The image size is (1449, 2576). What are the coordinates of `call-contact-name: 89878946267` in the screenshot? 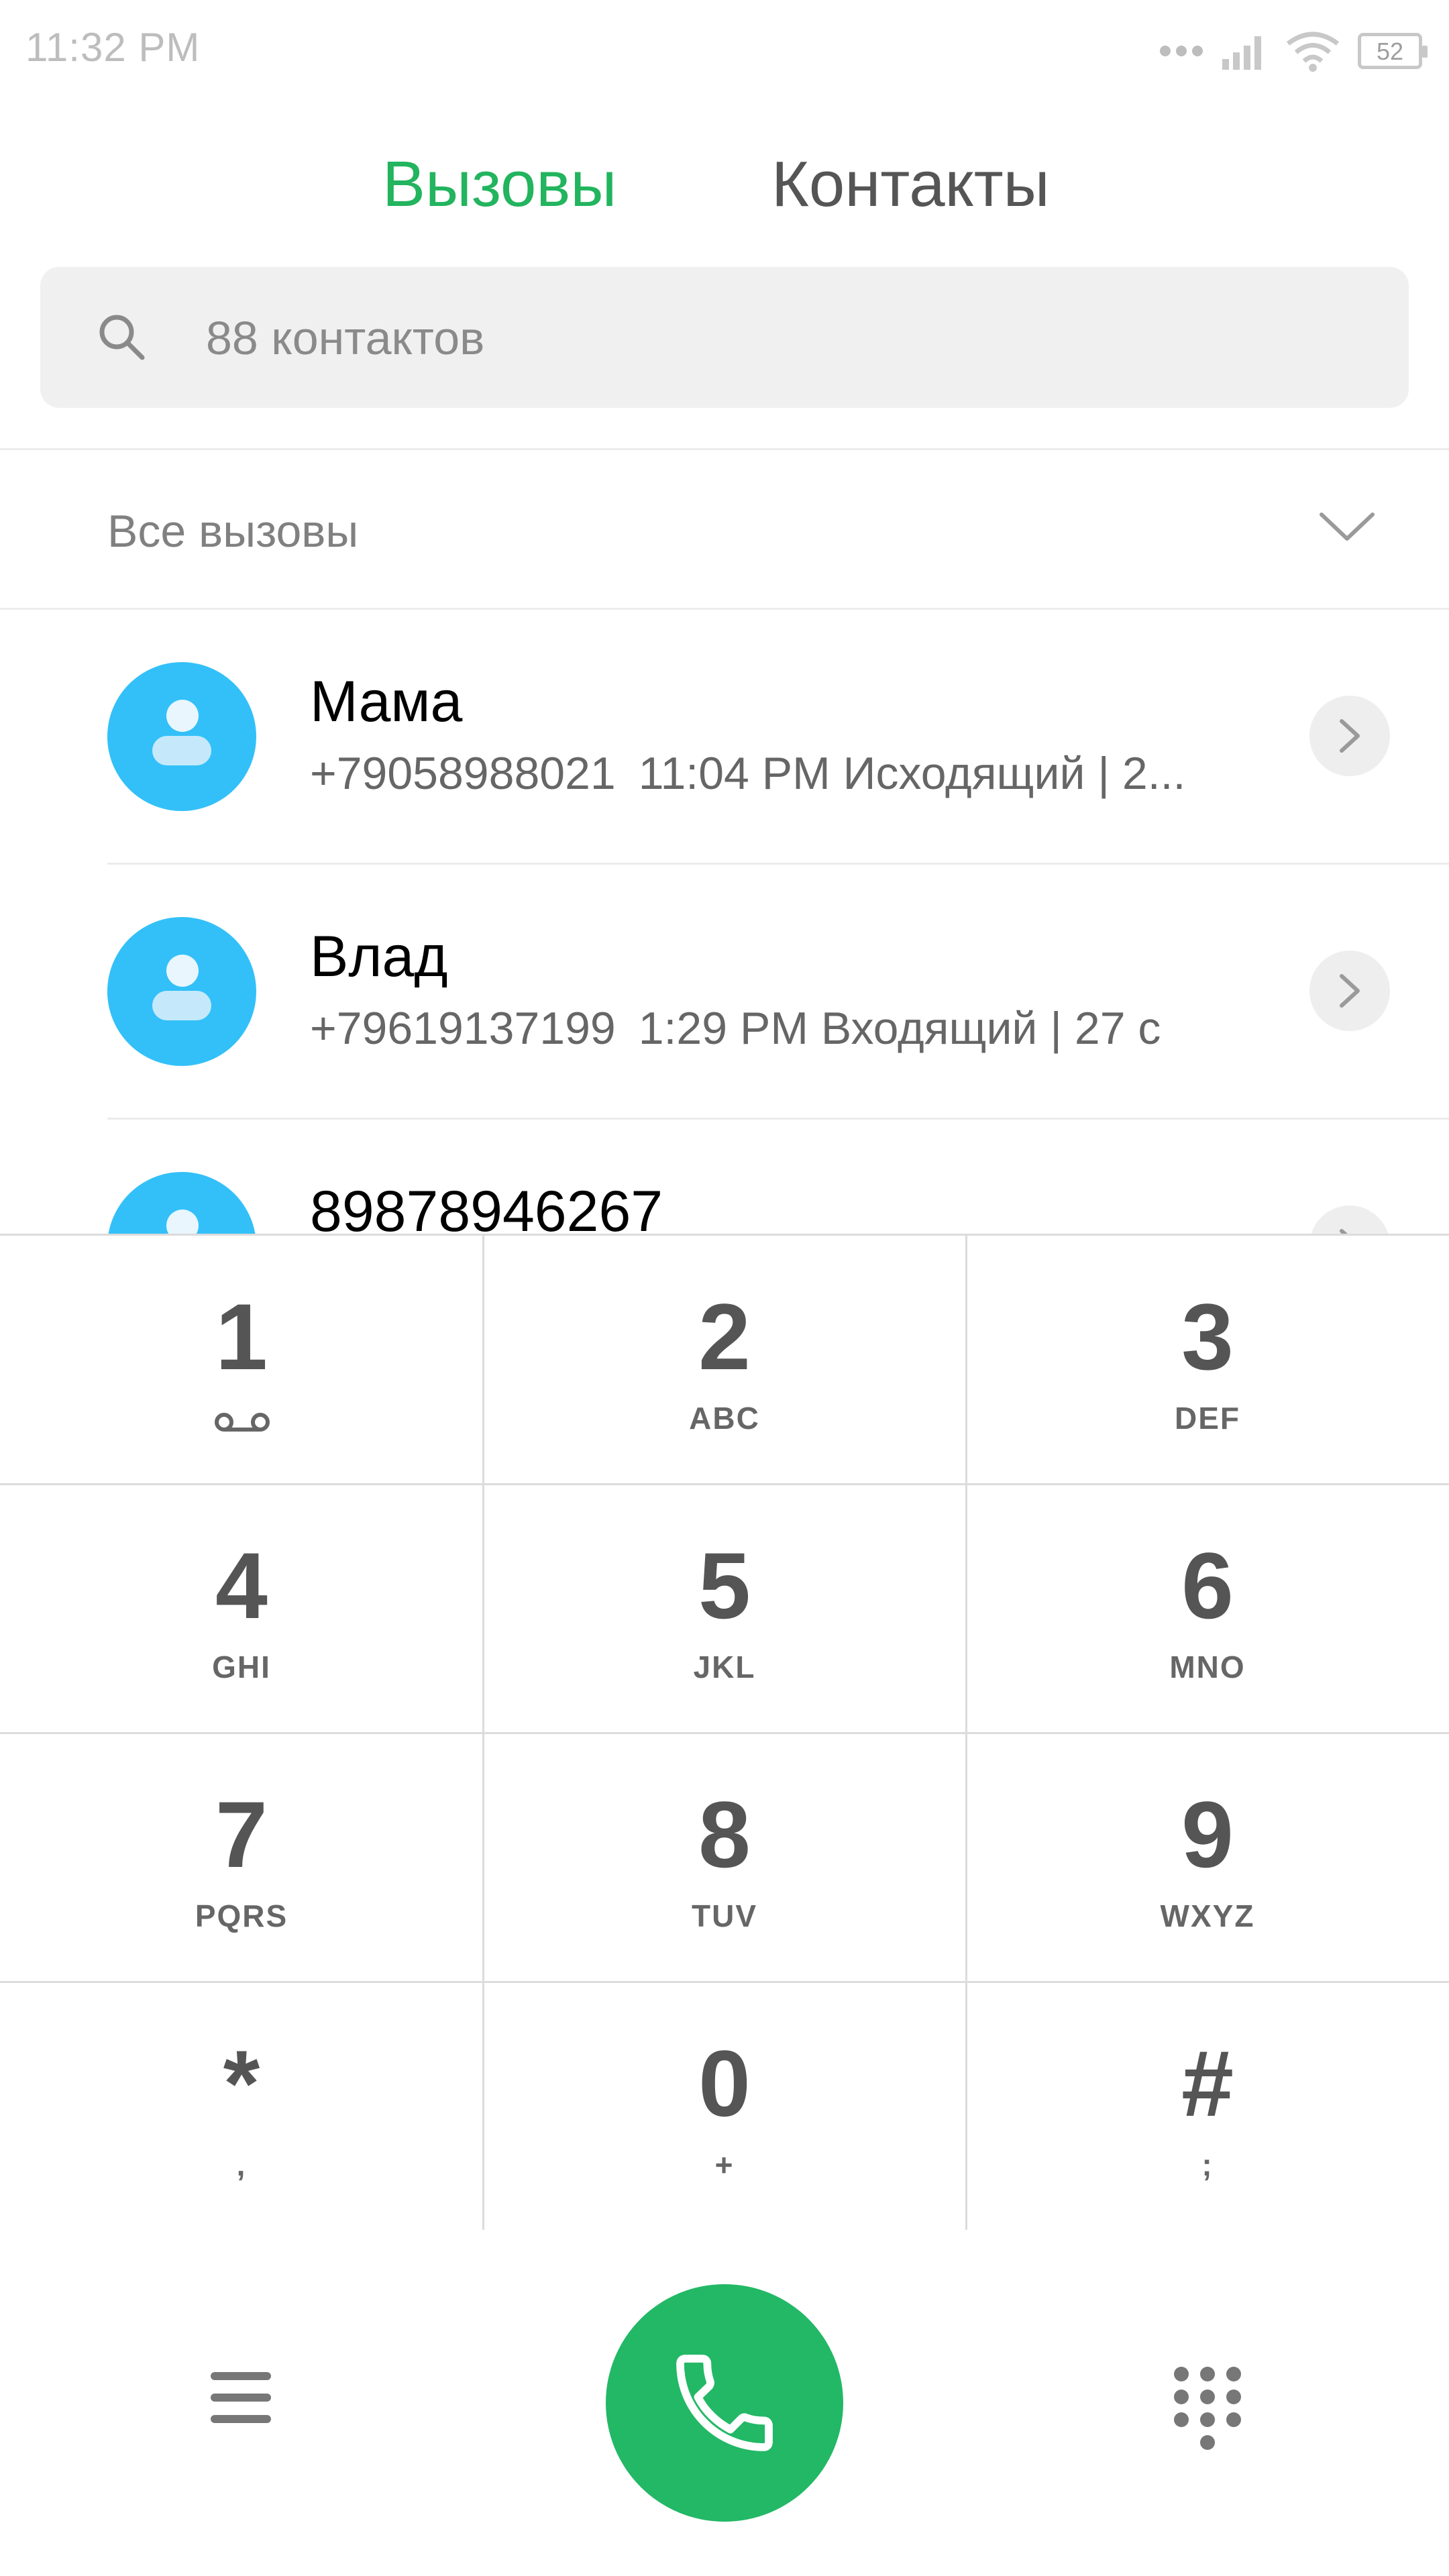 It's located at (486, 1206).